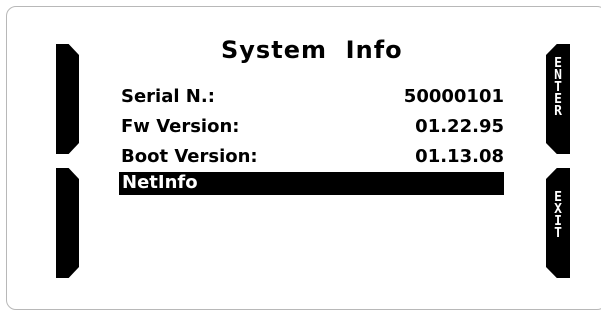  What do you see at coordinates (453, 96) in the screenshot?
I see `serial-value: 50000101` at bounding box center [453, 96].